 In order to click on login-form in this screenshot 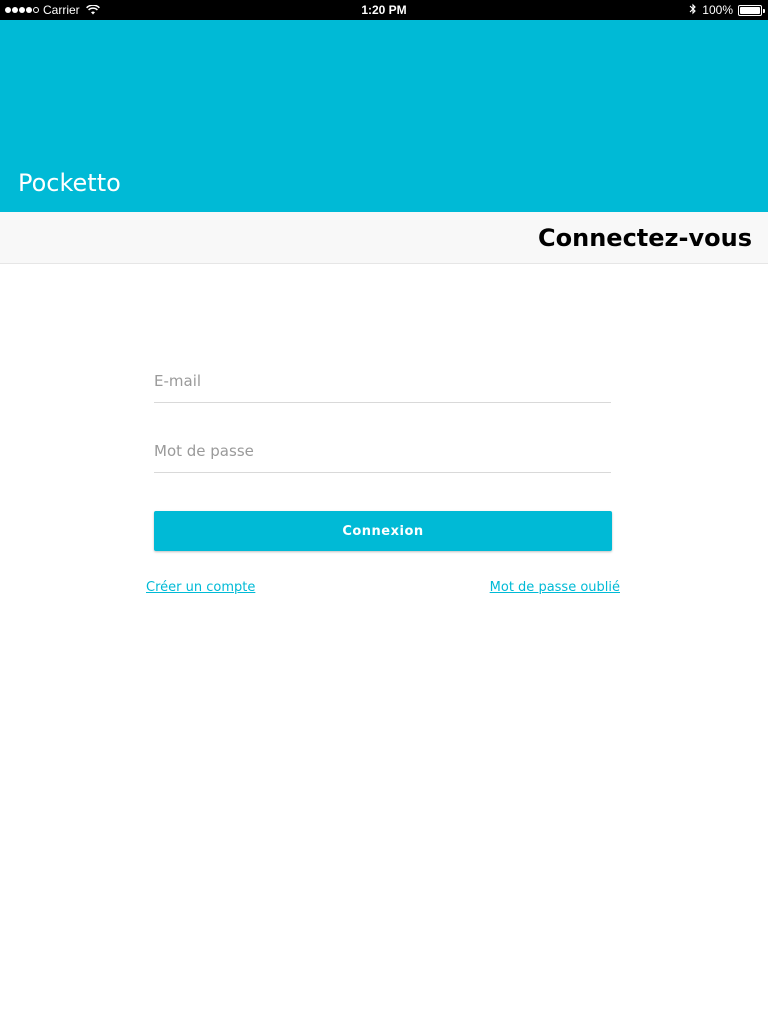, I will do `click(382, 425)`.